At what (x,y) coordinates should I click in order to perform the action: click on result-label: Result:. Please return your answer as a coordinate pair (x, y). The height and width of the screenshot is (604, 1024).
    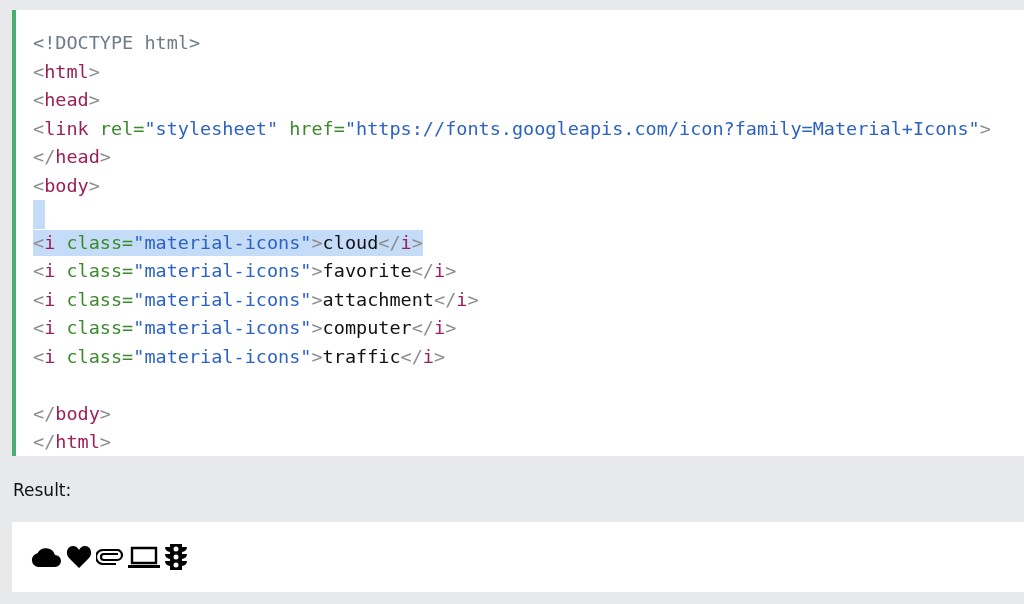
    Looking at the image, I should click on (42, 490).